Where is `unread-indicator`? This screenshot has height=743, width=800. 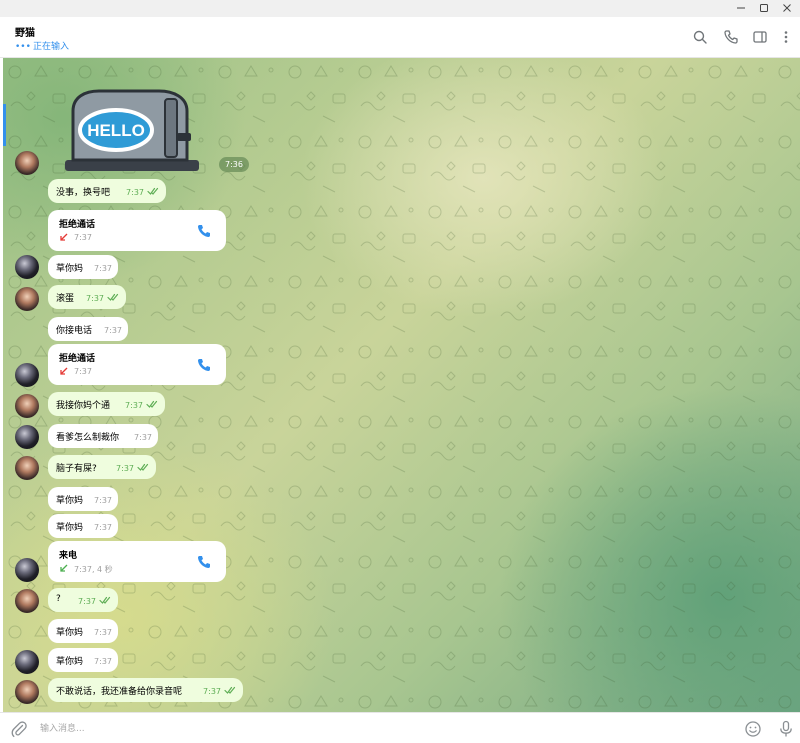
unread-indicator is located at coordinates (4, 125).